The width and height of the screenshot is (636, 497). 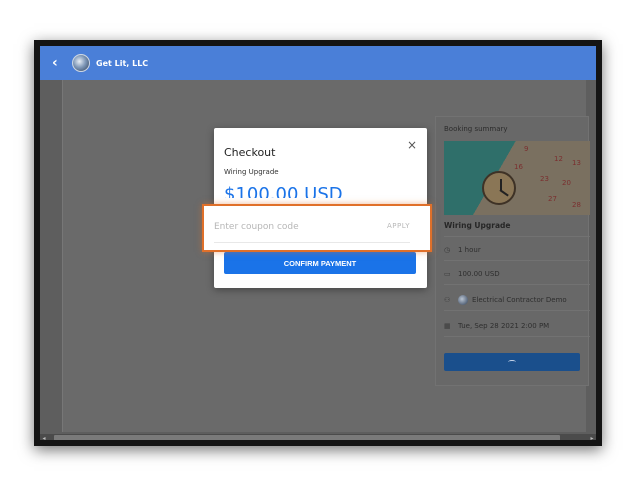 I want to click on calendar-number: 27, so click(x=552, y=199).